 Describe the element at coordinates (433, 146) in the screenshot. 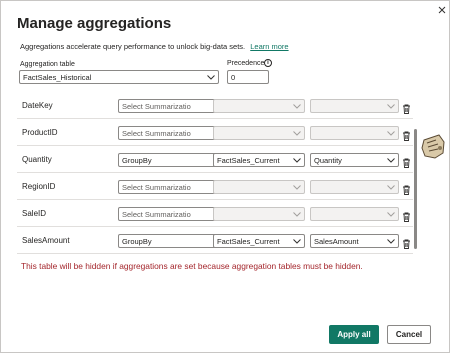

I see `hand-emoji-sticker` at that location.